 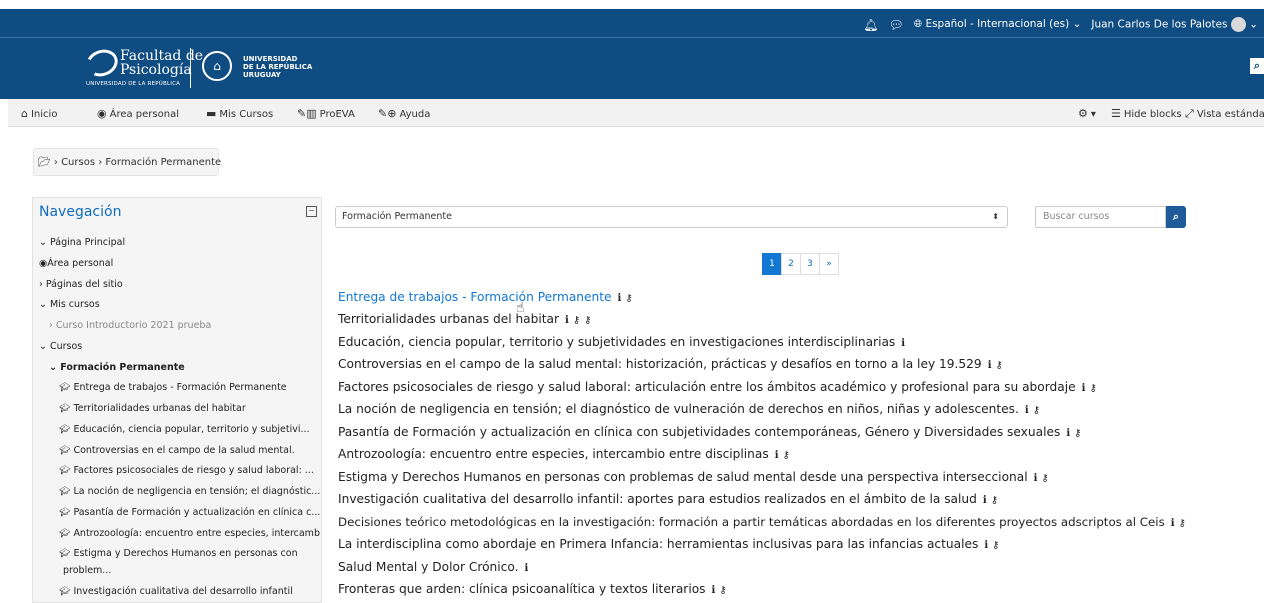 What do you see at coordinates (239, 113) in the screenshot?
I see `nav-mis-cursos: ▬ Mis Cursos` at bounding box center [239, 113].